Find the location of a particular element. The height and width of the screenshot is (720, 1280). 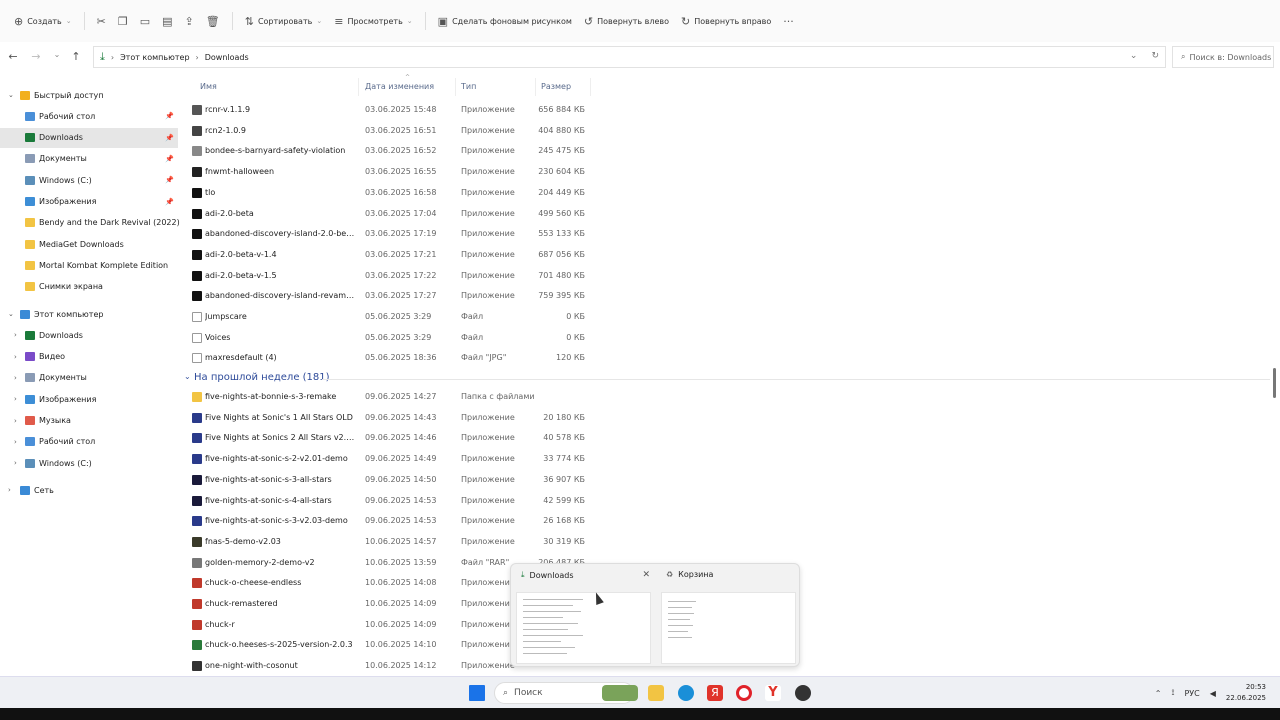

delete-button: 🗑 is located at coordinates (213, 21).